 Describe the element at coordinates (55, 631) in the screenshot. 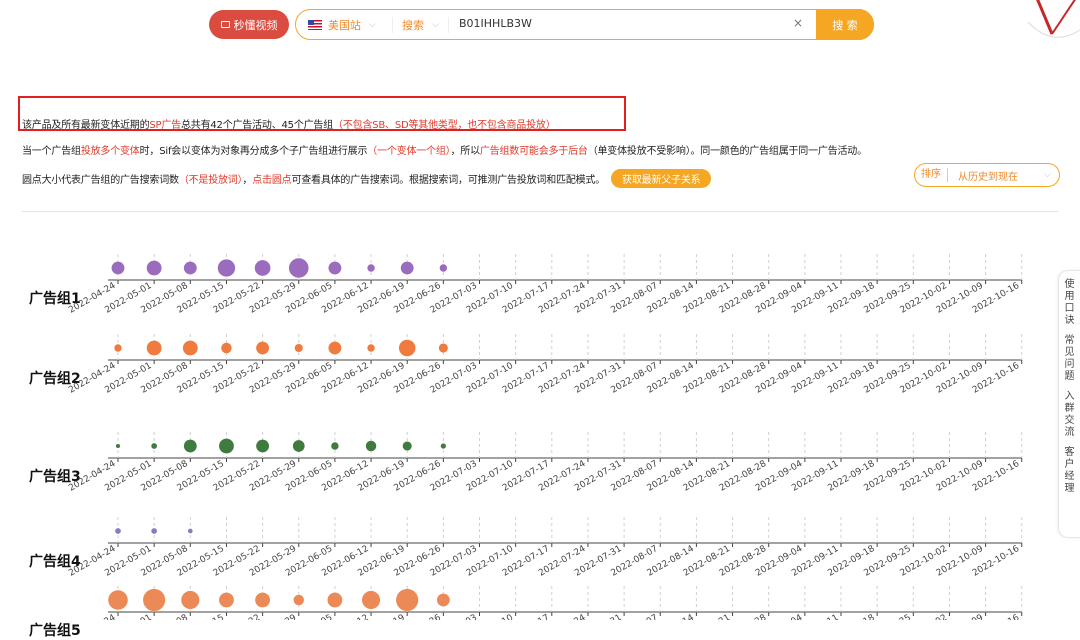

I see `ad-group-label: 广告组5` at that location.